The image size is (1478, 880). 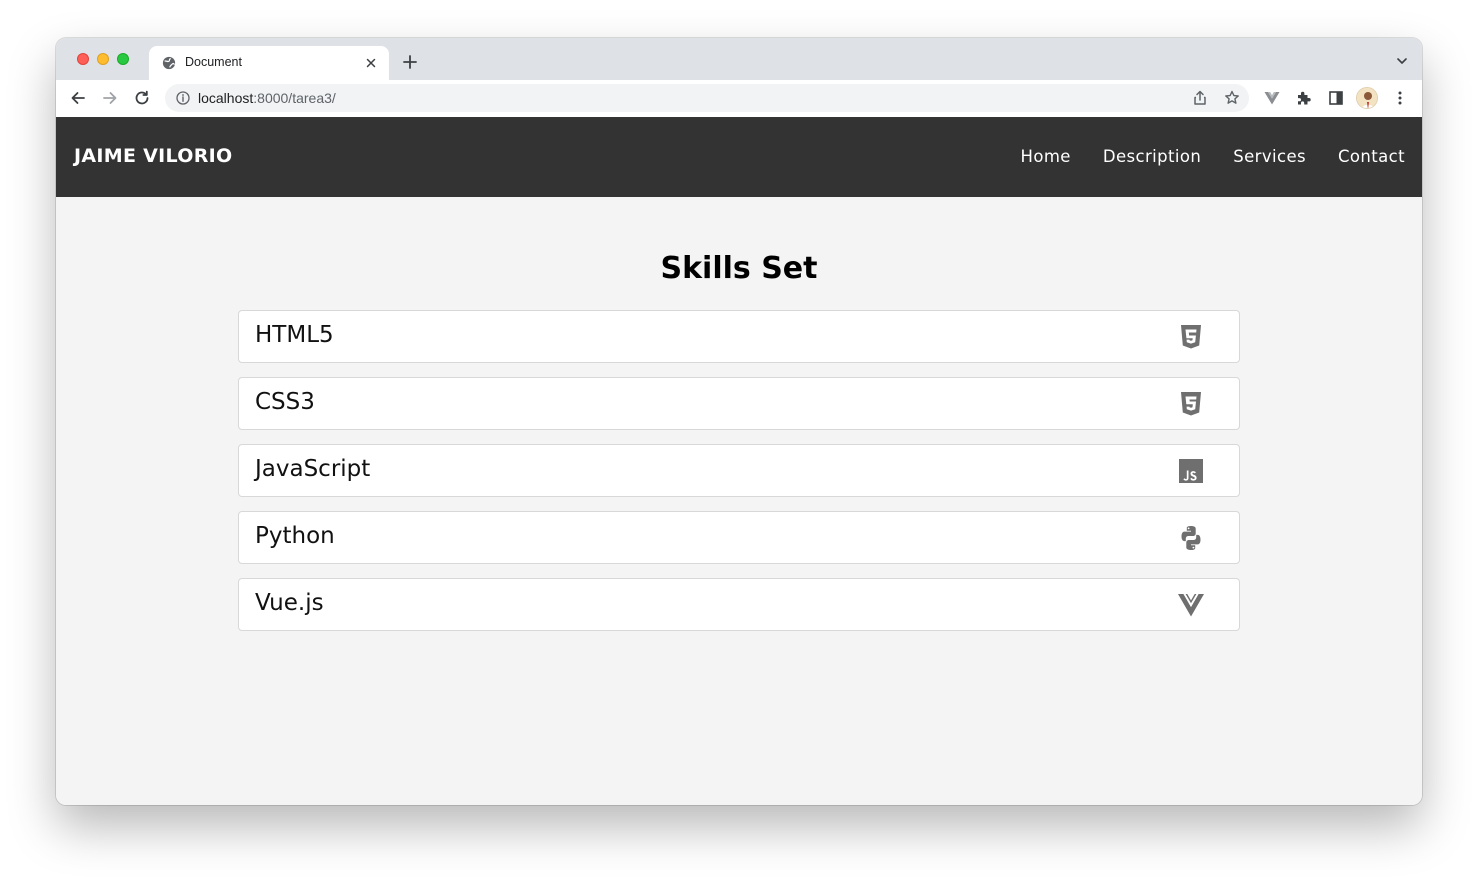 What do you see at coordinates (103, 59) in the screenshot?
I see `minimize-window-button` at bounding box center [103, 59].